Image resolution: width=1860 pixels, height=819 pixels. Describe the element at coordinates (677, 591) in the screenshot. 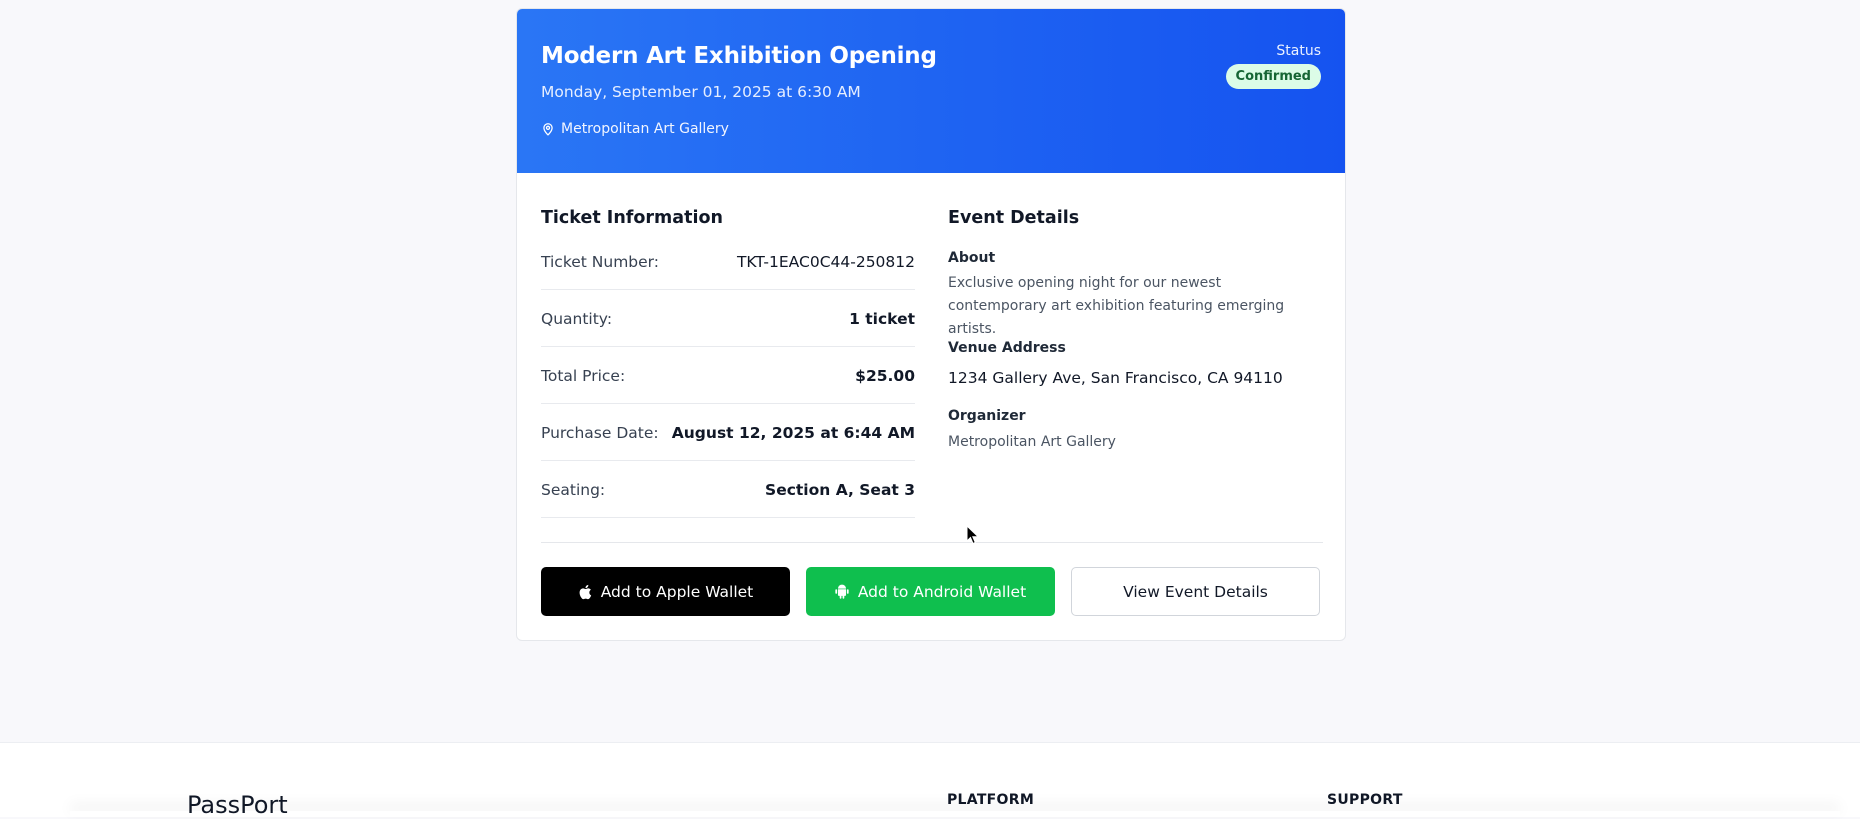

I see `apple-wallet-label: Add to Apple Wallet` at that location.